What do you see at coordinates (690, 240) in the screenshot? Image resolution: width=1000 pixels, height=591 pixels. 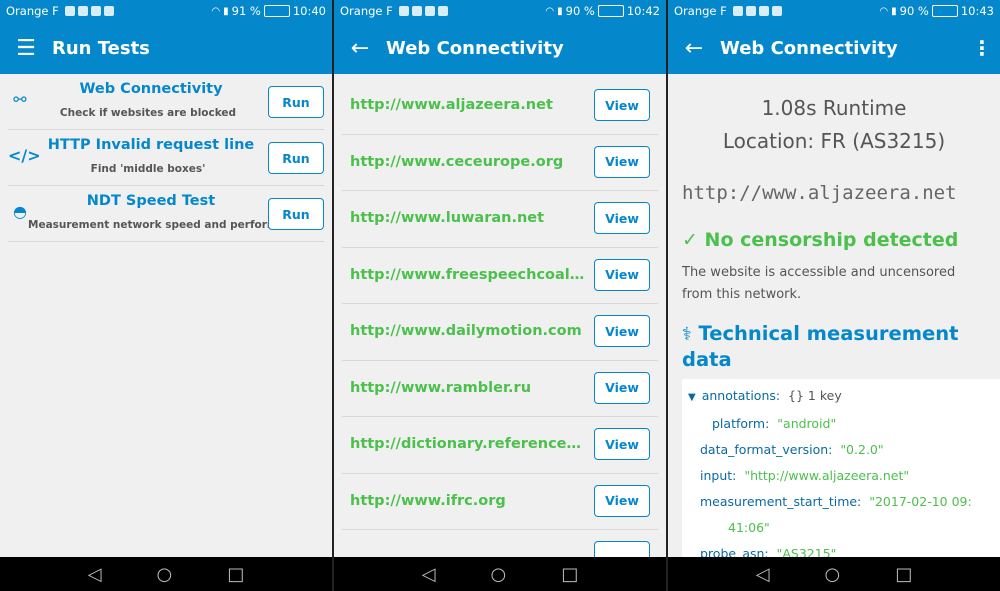 I see `check-circle-icon: ✓` at bounding box center [690, 240].